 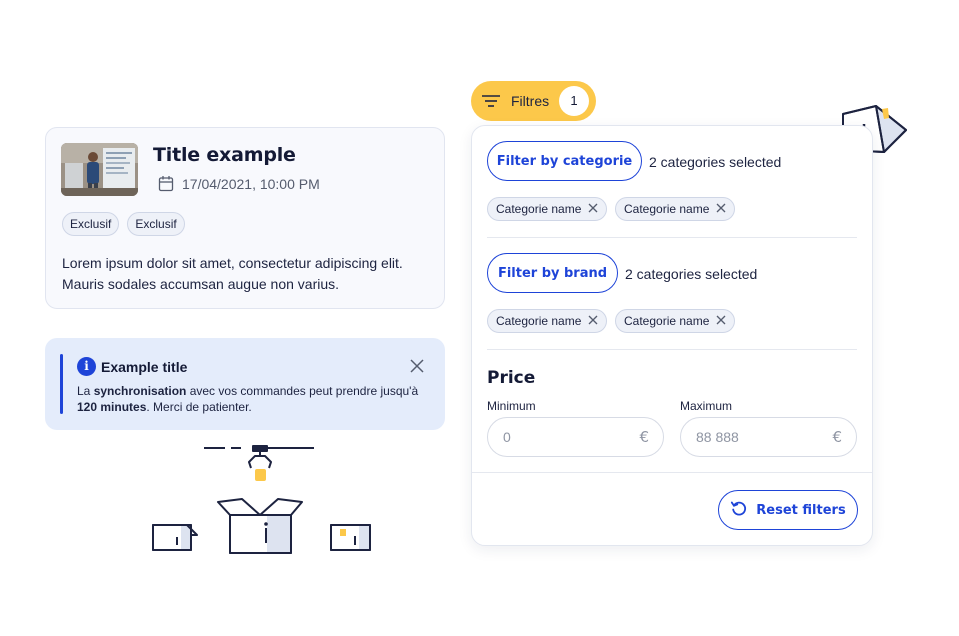 I want to click on article-date-text: 17/04/2021, 10:00 PM, so click(x=251, y=183).